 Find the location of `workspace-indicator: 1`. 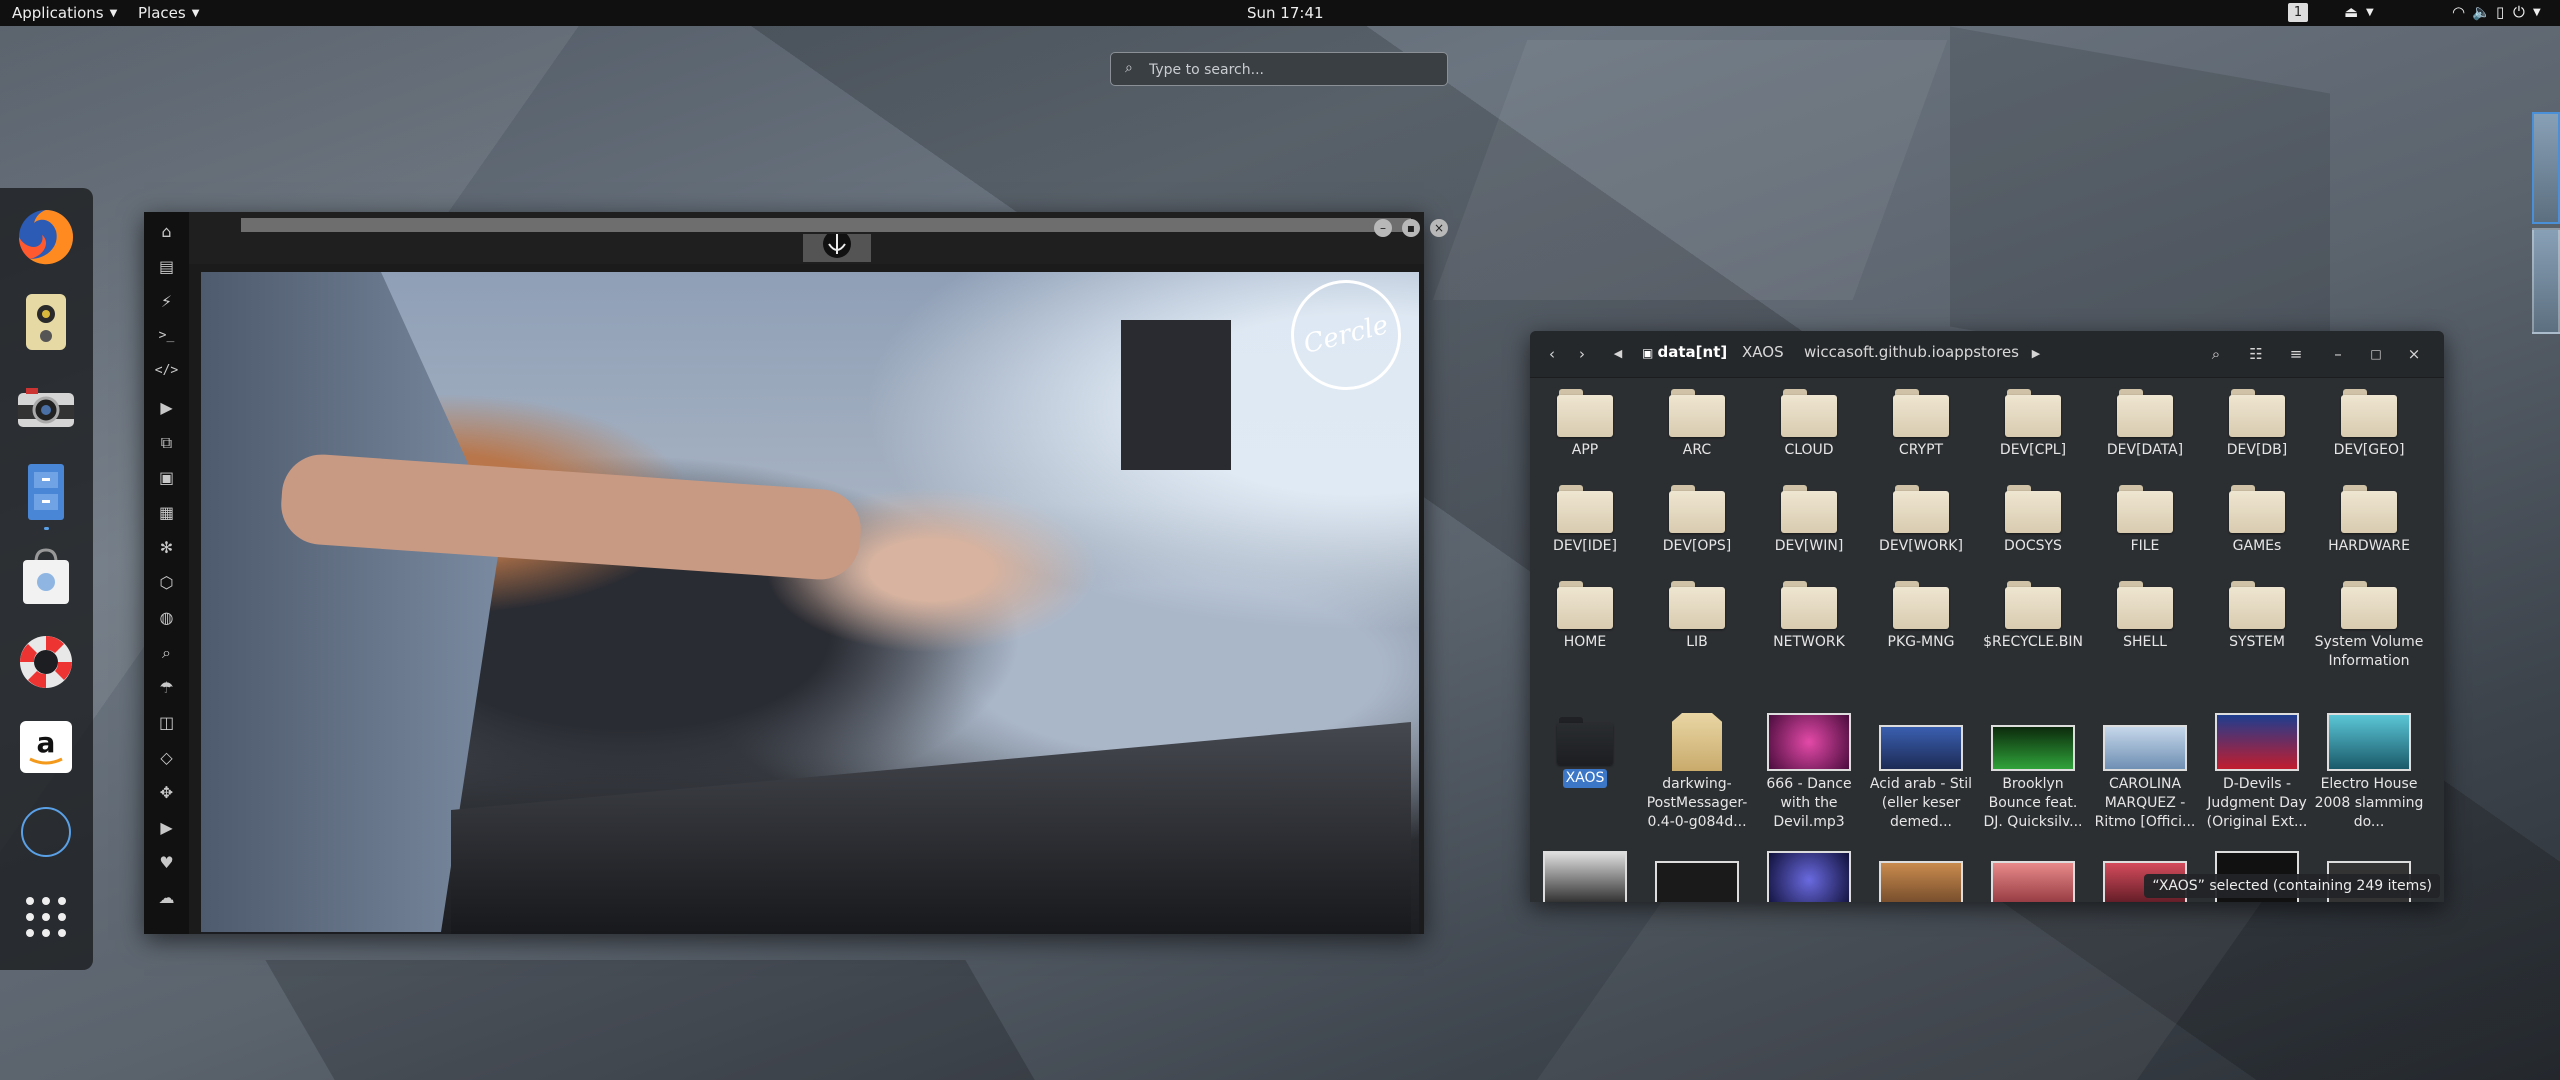

workspace-indicator: 1 is located at coordinates (2298, 12).